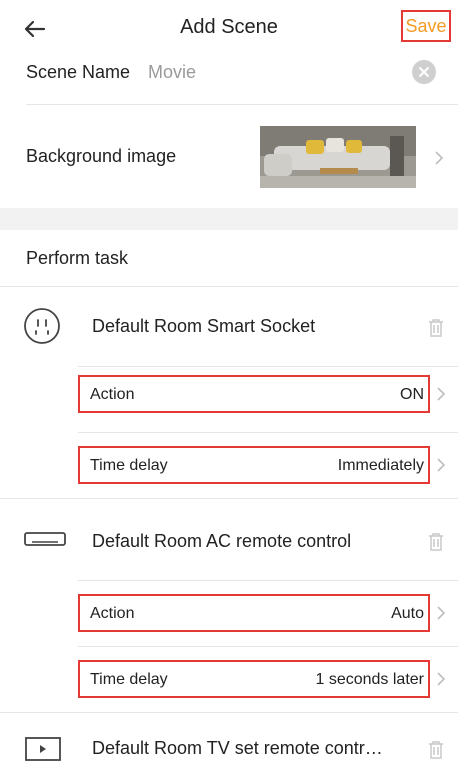  I want to click on action-value: ON, so click(412, 394).